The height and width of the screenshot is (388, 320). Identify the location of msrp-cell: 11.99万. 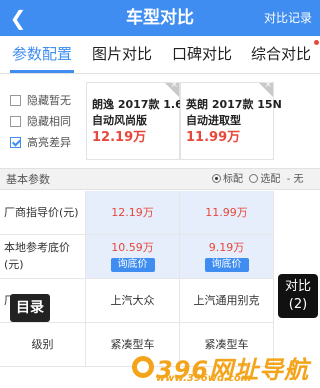
(227, 213).